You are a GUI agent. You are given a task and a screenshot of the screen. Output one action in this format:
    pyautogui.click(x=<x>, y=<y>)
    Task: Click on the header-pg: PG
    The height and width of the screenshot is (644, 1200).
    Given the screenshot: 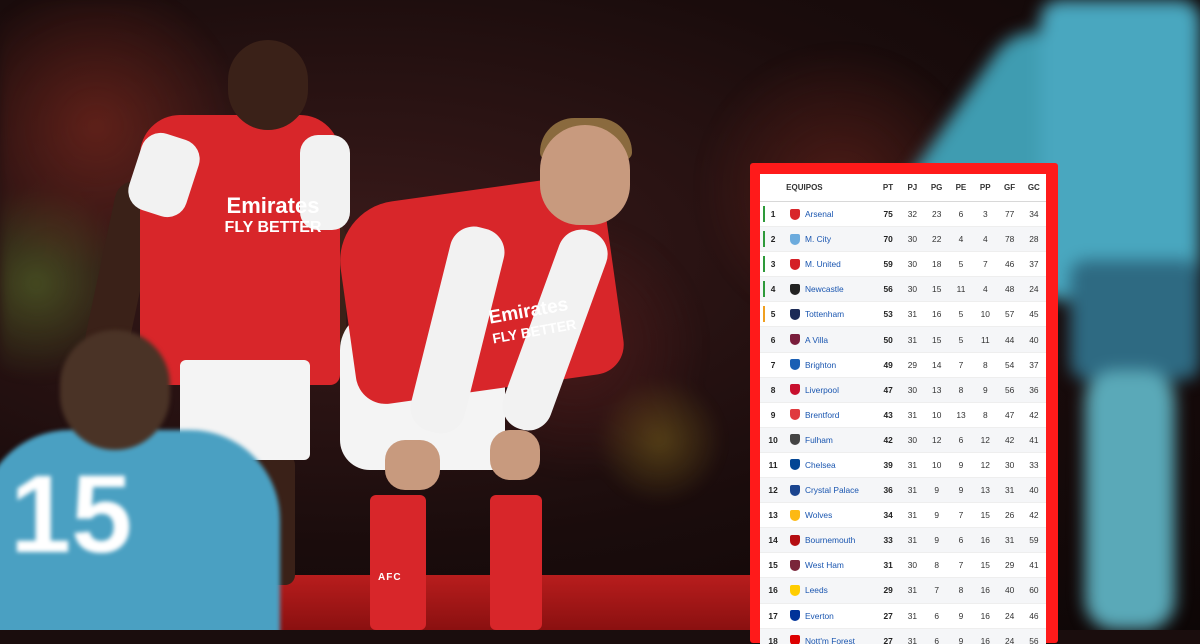 What is the action you would take?
    pyautogui.click(x=936, y=187)
    